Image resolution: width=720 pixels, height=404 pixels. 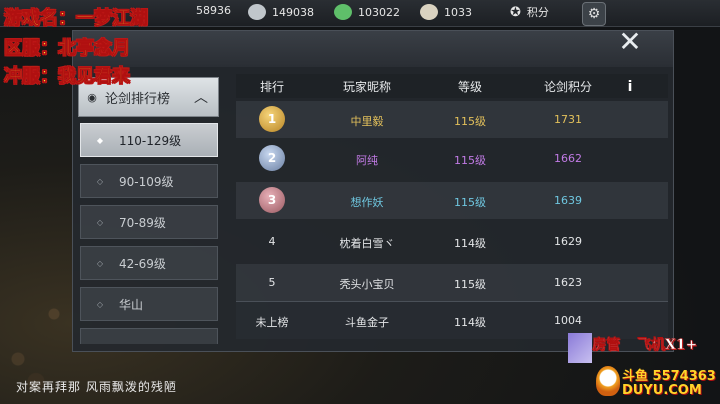 I want to click on panel-header, so click(x=373, y=49).